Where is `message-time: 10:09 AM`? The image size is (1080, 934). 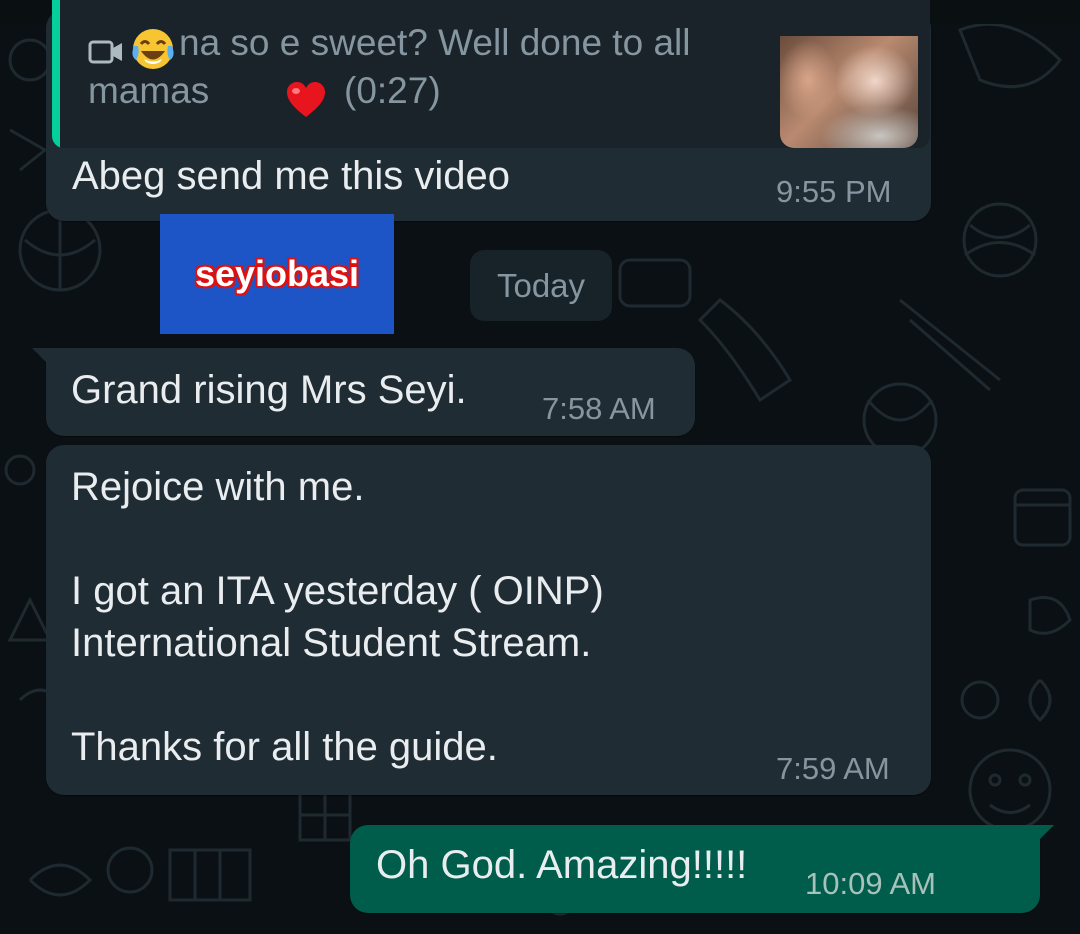
message-time: 10:09 AM is located at coordinates (870, 883).